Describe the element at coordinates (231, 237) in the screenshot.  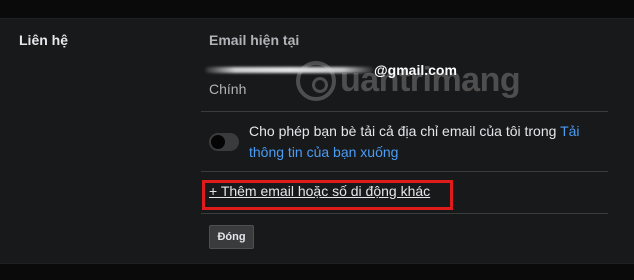
I see `close-button: Đóng` at that location.